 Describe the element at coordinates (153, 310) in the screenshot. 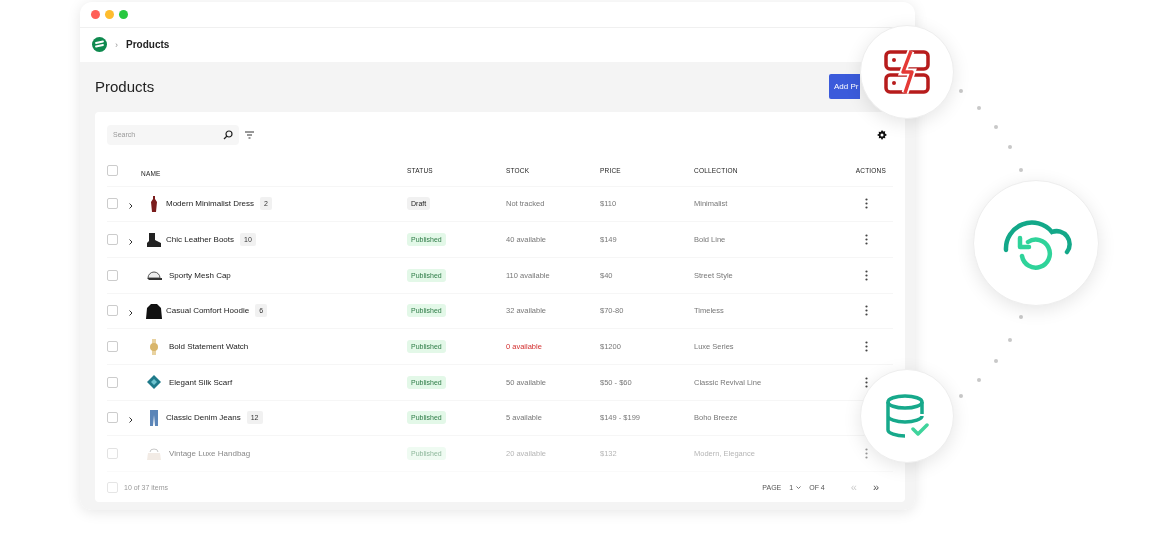

I see `hoodie-icon` at that location.